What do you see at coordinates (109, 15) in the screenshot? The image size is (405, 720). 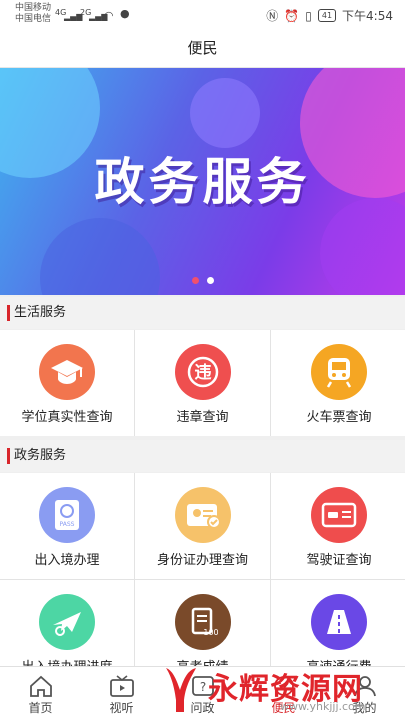 I see `wifi-icon: ◠` at bounding box center [109, 15].